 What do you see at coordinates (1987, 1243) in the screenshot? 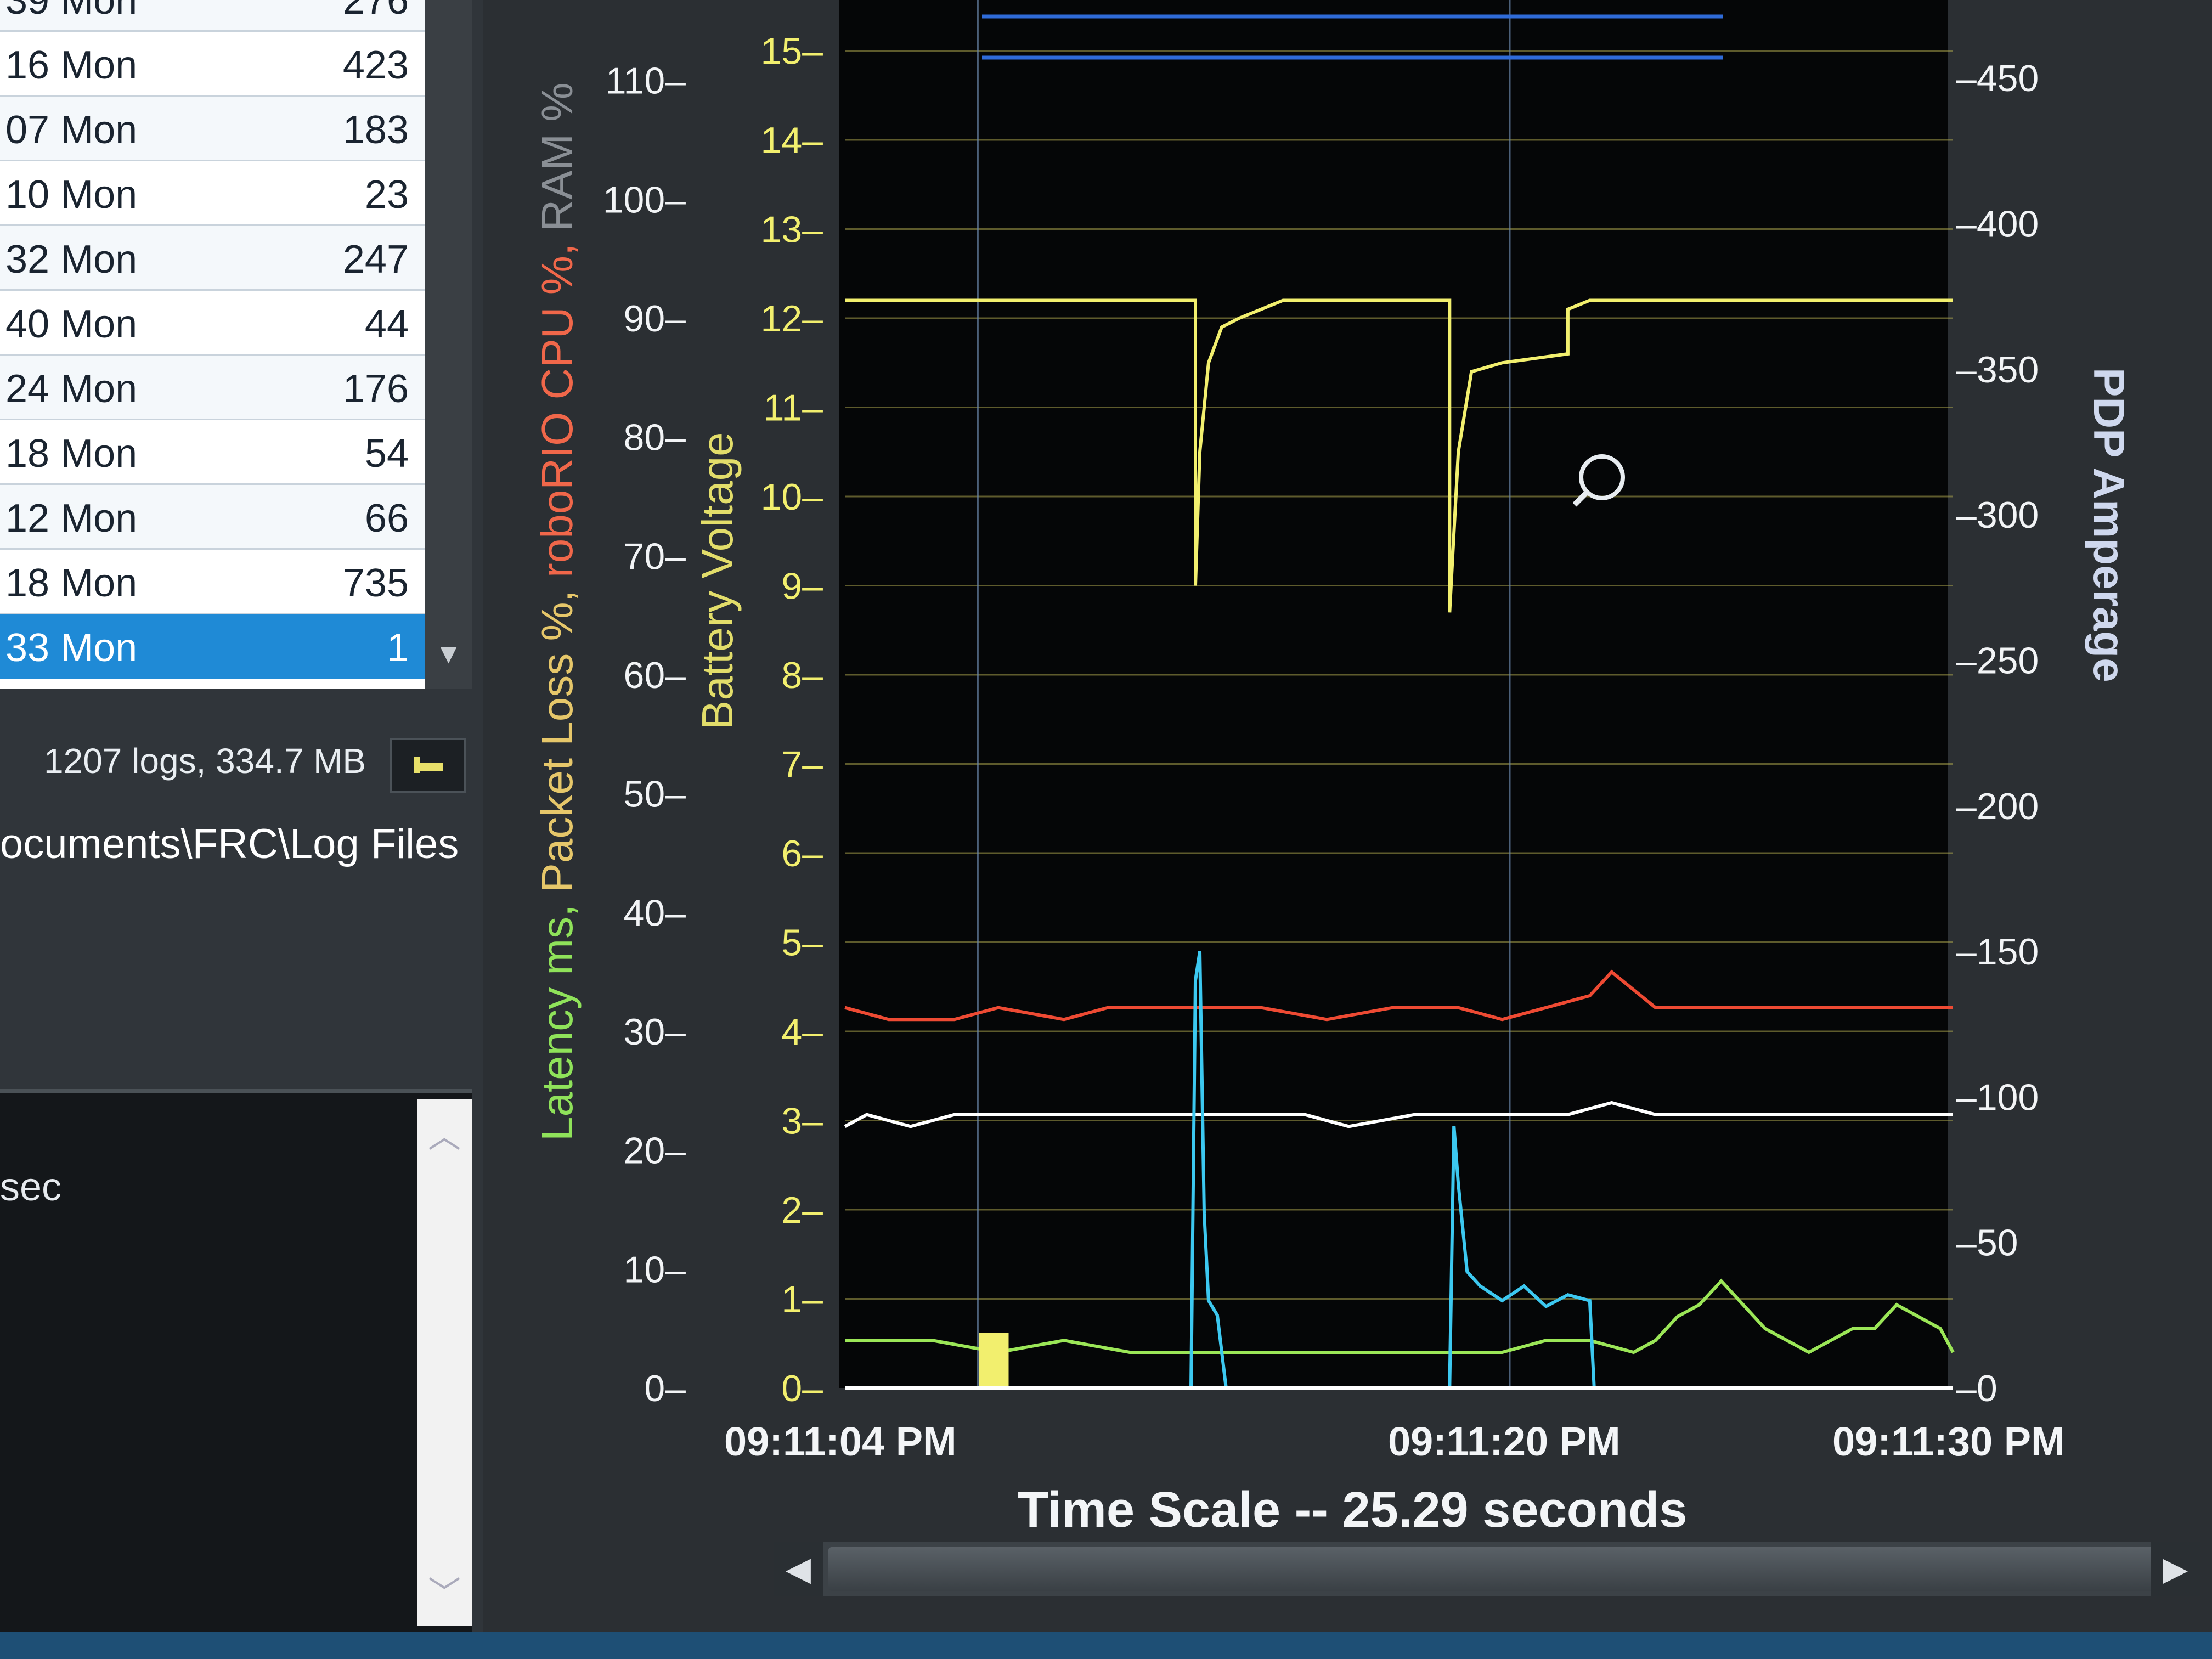
I see `amperage-tick-label: –50` at bounding box center [1987, 1243].